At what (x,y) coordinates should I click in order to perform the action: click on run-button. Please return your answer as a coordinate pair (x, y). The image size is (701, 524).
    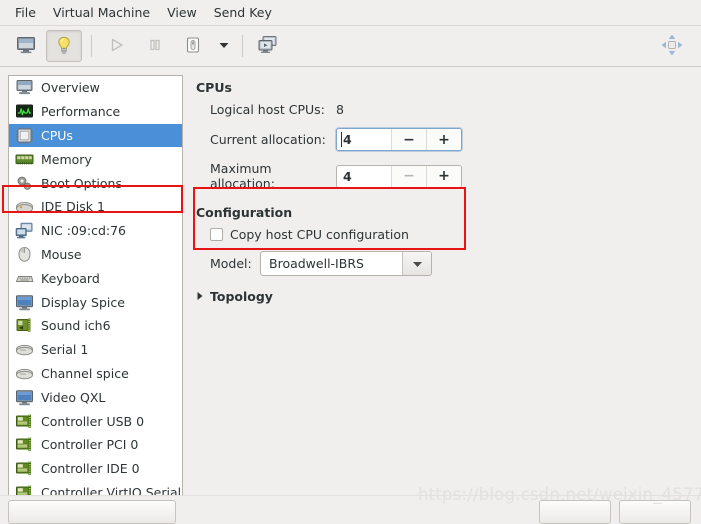
    Looking at the image, I should click on (117, 46).